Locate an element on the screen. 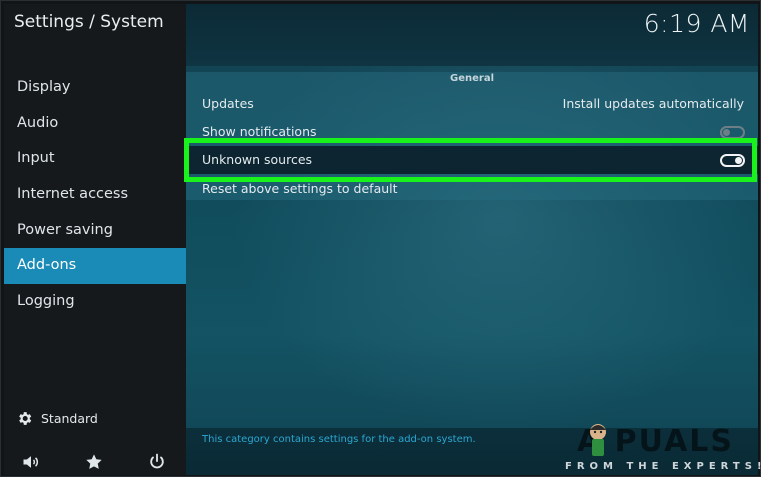 This screenshot has width=761, height=477. sidebar-item-add-ons: Add-ons is located at coordinates (95, 266).